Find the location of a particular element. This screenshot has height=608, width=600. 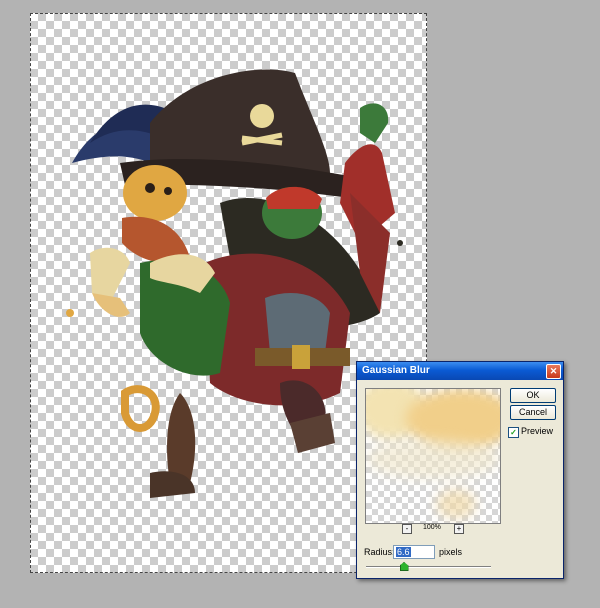

close-icon: ✕ is located at coordinates (553, 371).